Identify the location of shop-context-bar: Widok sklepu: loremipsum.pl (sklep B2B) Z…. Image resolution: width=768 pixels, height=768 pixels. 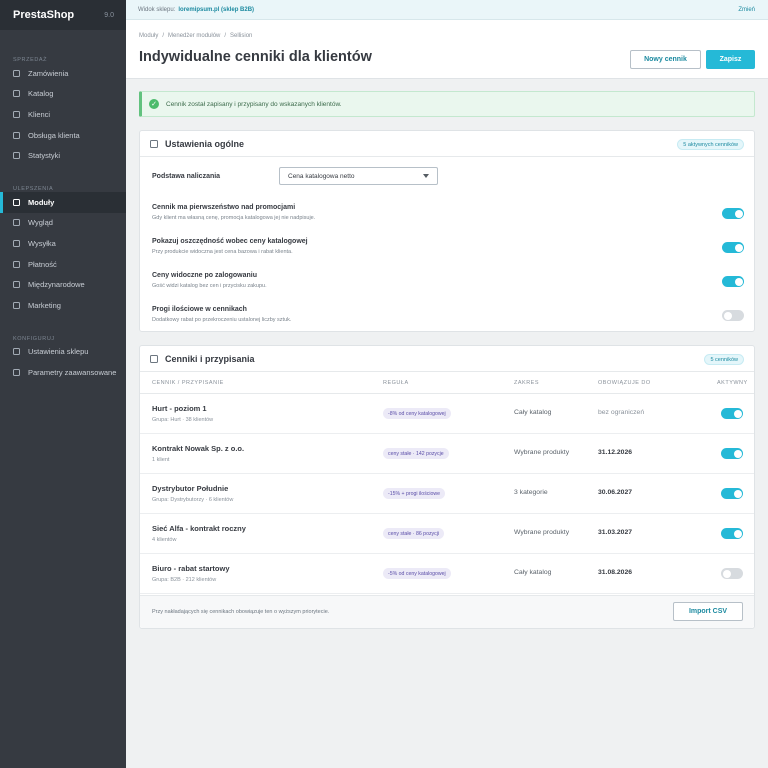
(447, 10).